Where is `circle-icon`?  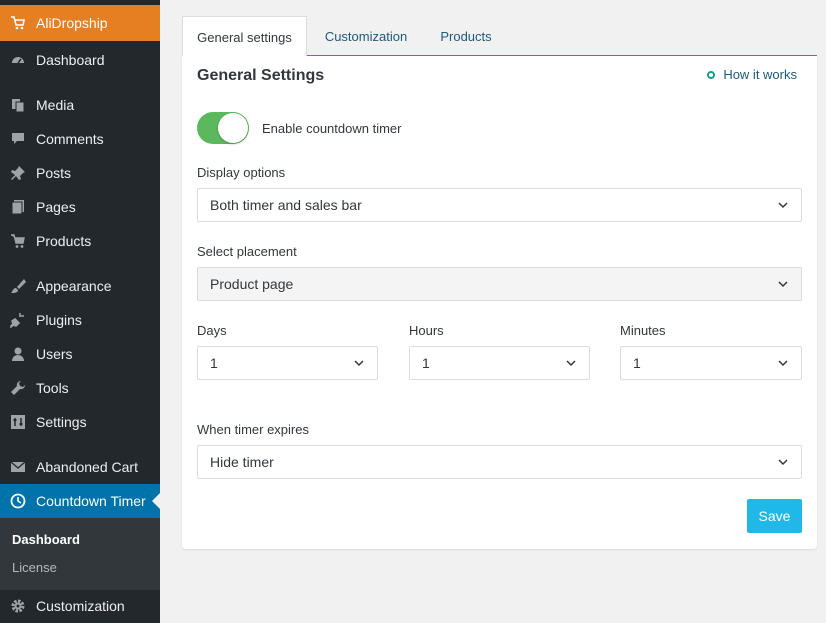
circle-icon is located at coordinates (711, 74).